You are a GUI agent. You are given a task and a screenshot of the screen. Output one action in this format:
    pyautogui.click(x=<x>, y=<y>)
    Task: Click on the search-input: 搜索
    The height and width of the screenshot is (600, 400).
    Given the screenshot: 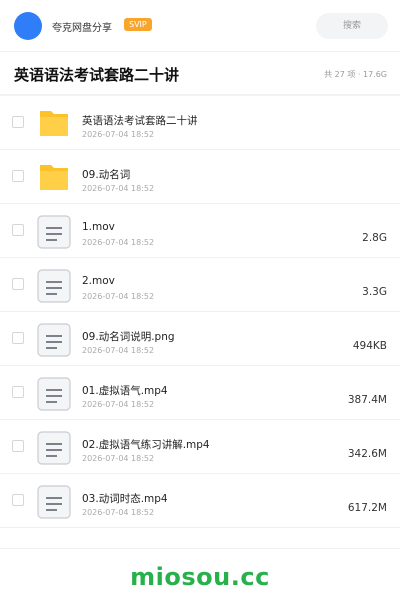 What is the action you would take?
    pyautogui.click(x=352, y=26)
    